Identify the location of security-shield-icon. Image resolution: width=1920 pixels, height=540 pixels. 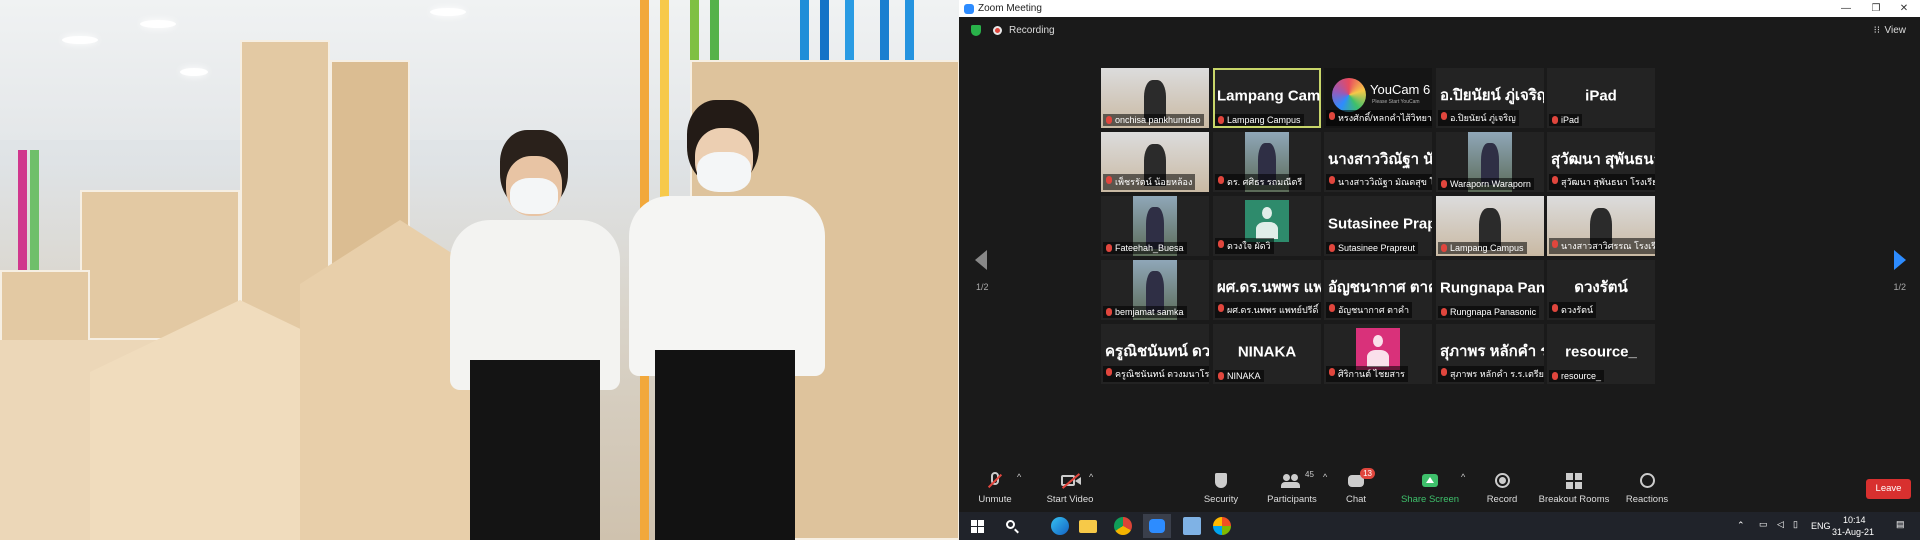
(1221, 481).